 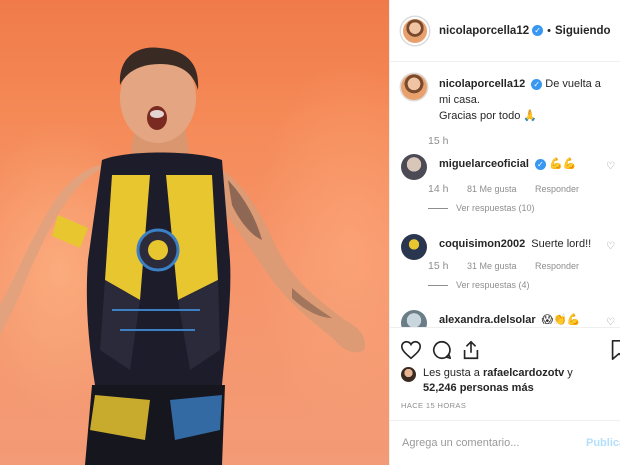 What do you see at coordinates (433, 405) in the screenshot?
I see `post-time-ago: HACE 15 HORAS` at bounding box center [433, 405].